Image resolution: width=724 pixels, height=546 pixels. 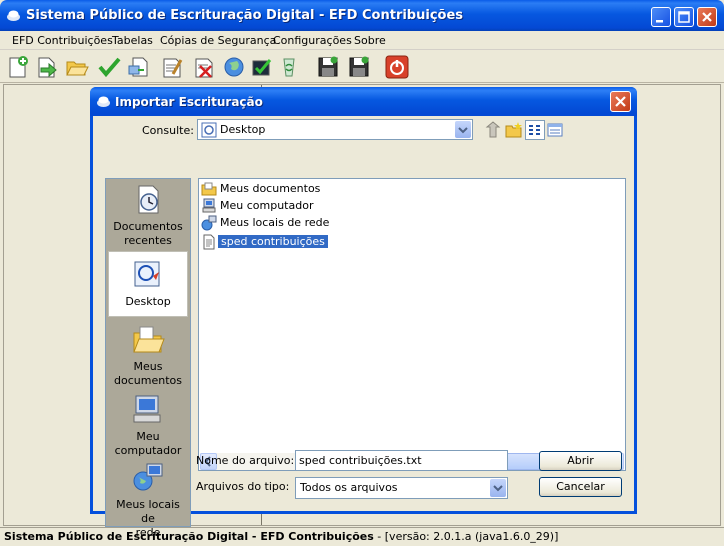 I want to click on menu-efd-contribuicoes: EFD Contribuições, so click(x=62, y=40).